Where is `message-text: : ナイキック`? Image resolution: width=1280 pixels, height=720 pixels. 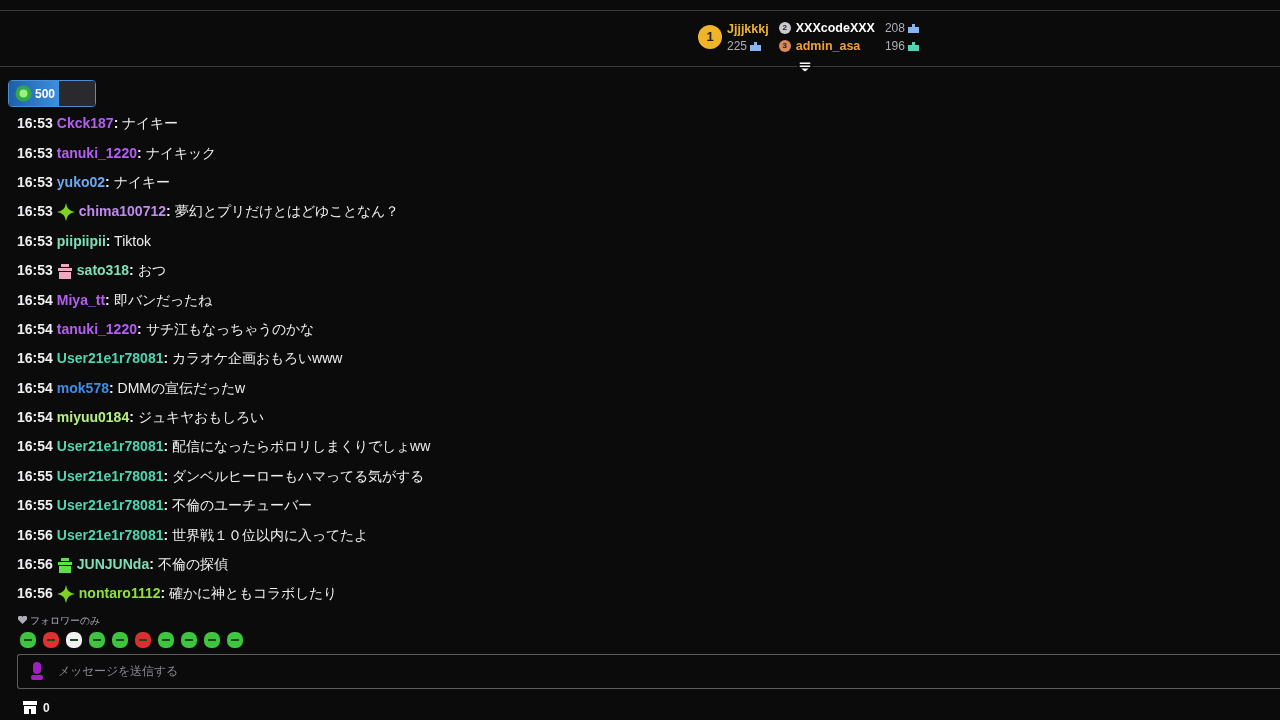
message-text: : ナイキック is located at coordinates (176, 153).